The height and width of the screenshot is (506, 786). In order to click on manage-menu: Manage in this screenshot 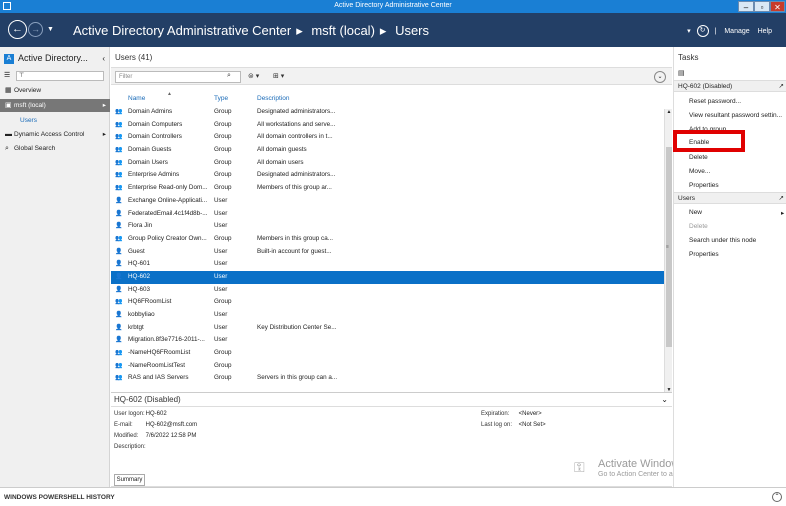, I will do `click(736, 31)`.